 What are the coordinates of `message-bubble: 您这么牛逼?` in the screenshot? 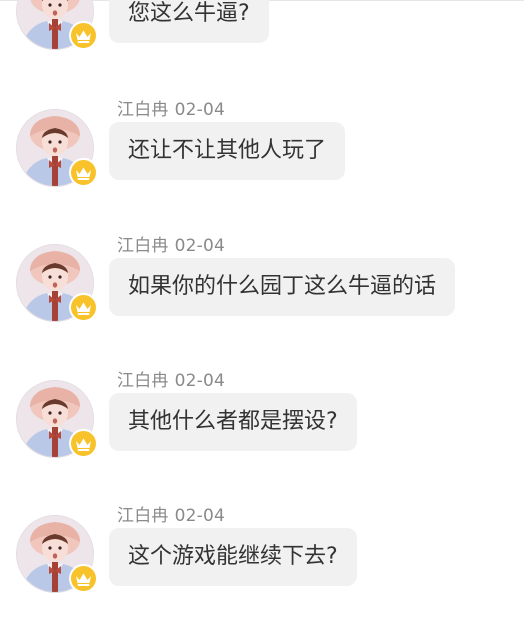 It's located at (189, 21).